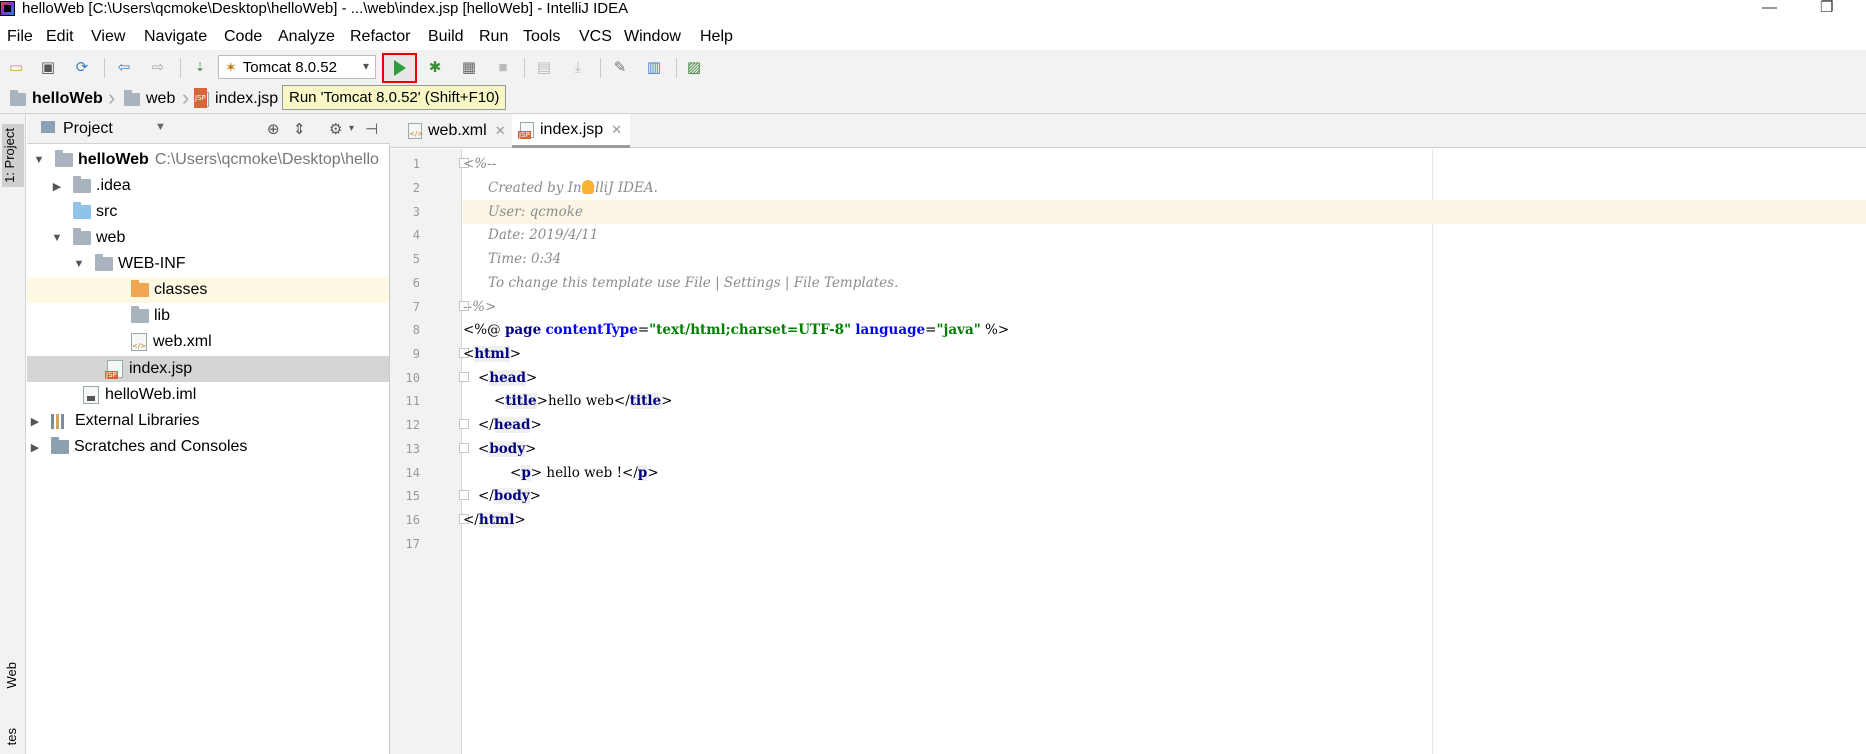 Image resolution: width=1866 pixels, height=754 pixels. What do you see at coordinates (208, 290) in the screenshot?
I see `tree-item-classes: classes` at bounding box center [208, 290].